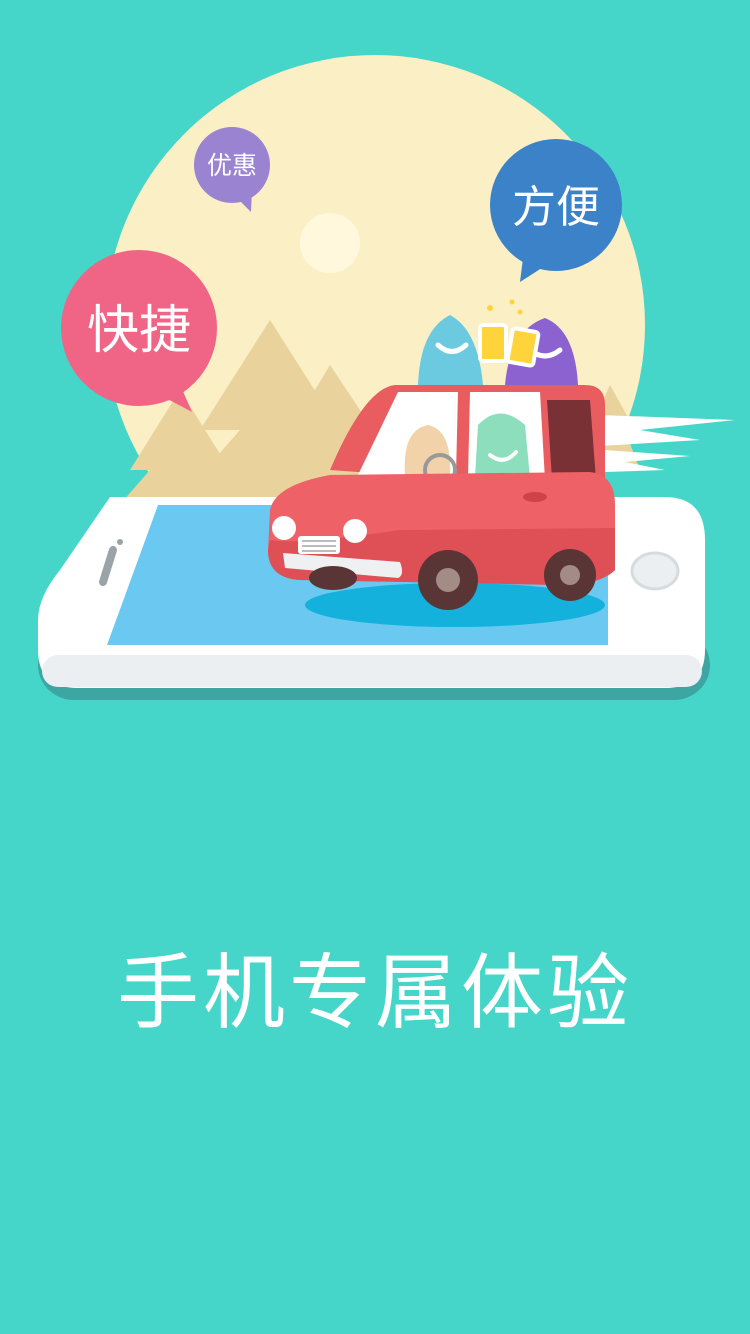 This screenshot has width=750, height=1334. Describe the element at coordinates (667, 443) in the screenshot. I see `speed-lines` at that location.